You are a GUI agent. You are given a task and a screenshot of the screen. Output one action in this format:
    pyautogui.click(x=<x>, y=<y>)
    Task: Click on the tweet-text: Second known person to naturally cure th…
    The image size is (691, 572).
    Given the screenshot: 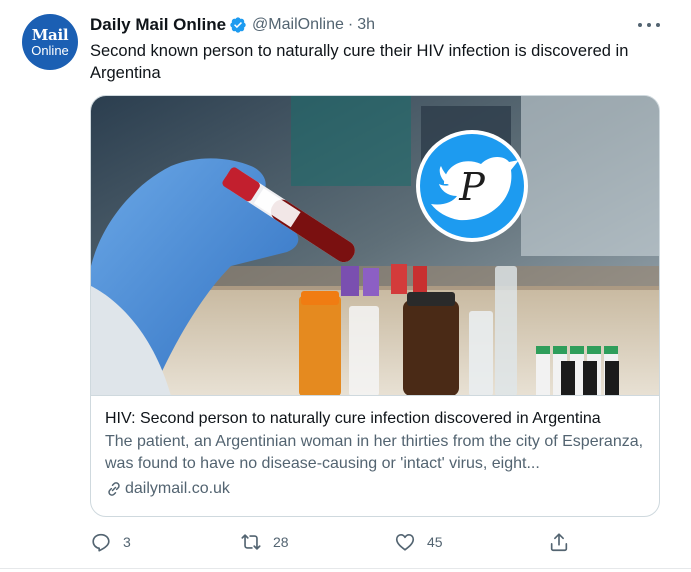 What is the action you would take?
    pyautogui.click(x=359, y=62)
    